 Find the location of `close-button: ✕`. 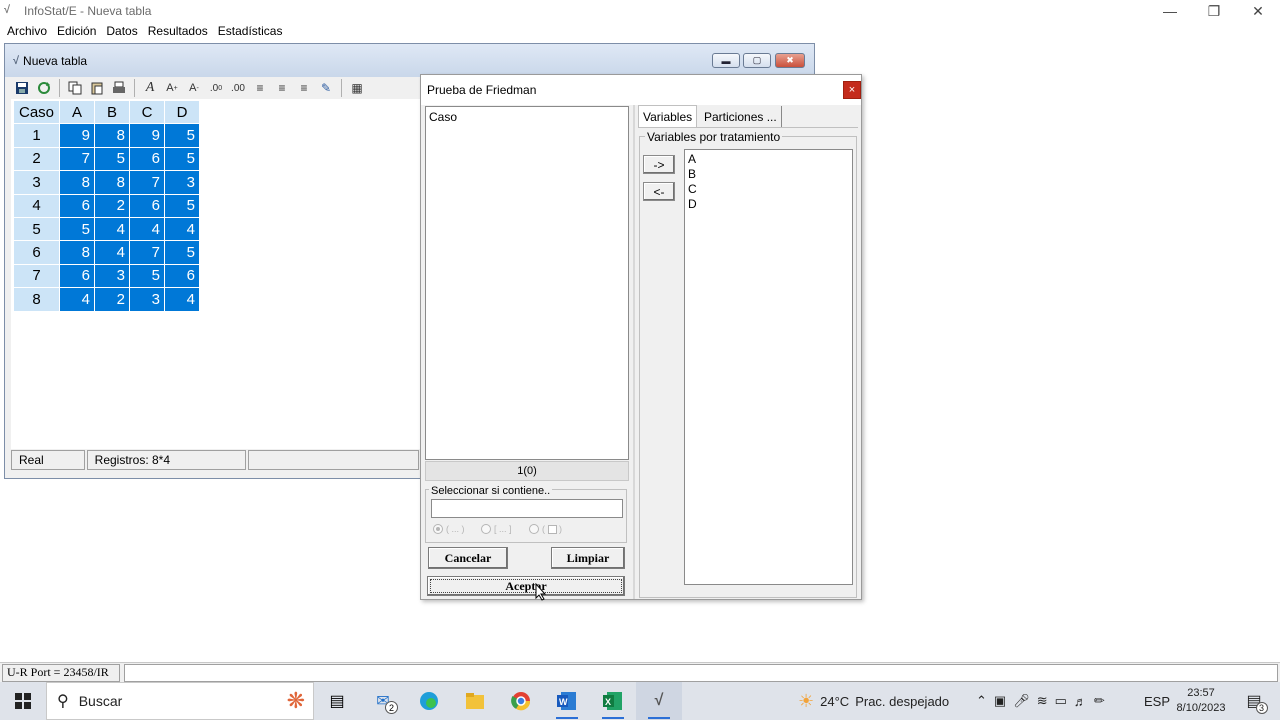

close-button: ✕ is located at coordinates (1258, 11).